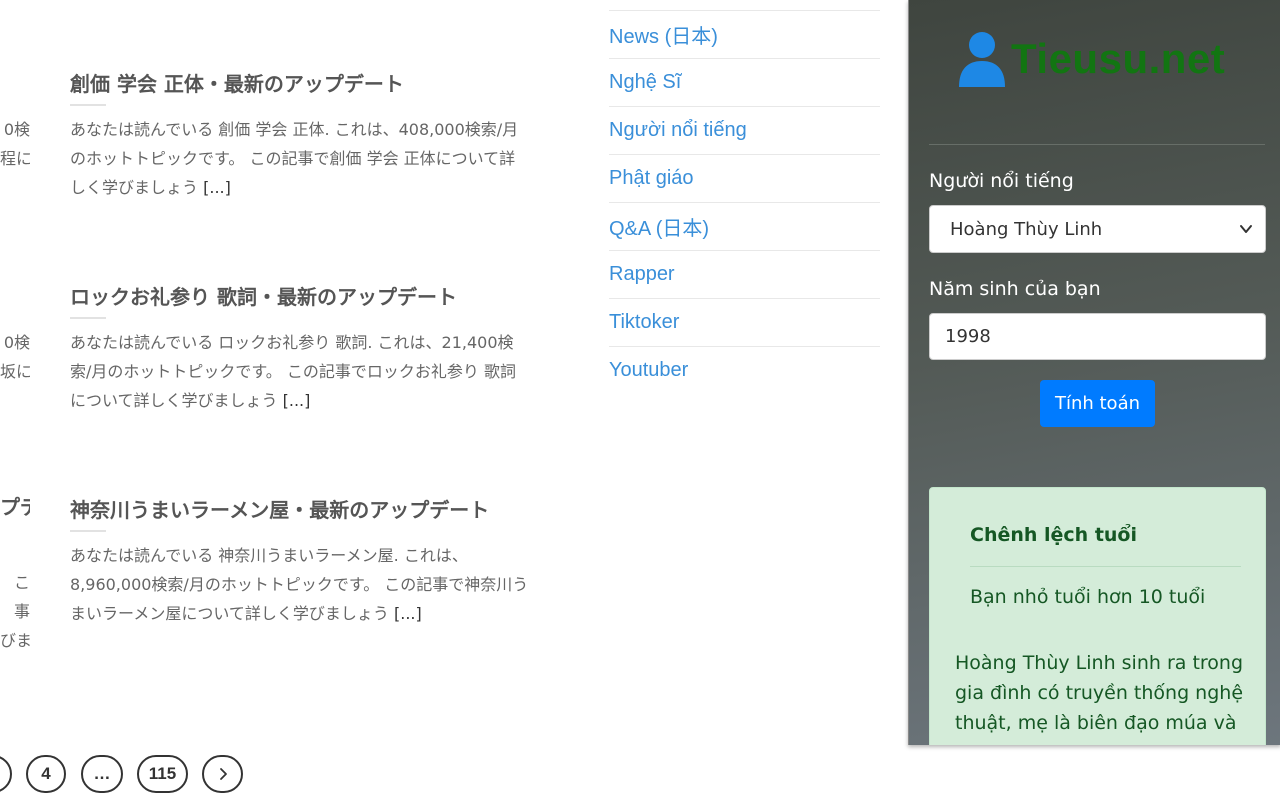 The image size is (1280, 800). I want to click on category-link-tiktoker: Tiktoker, so click(644, 322).